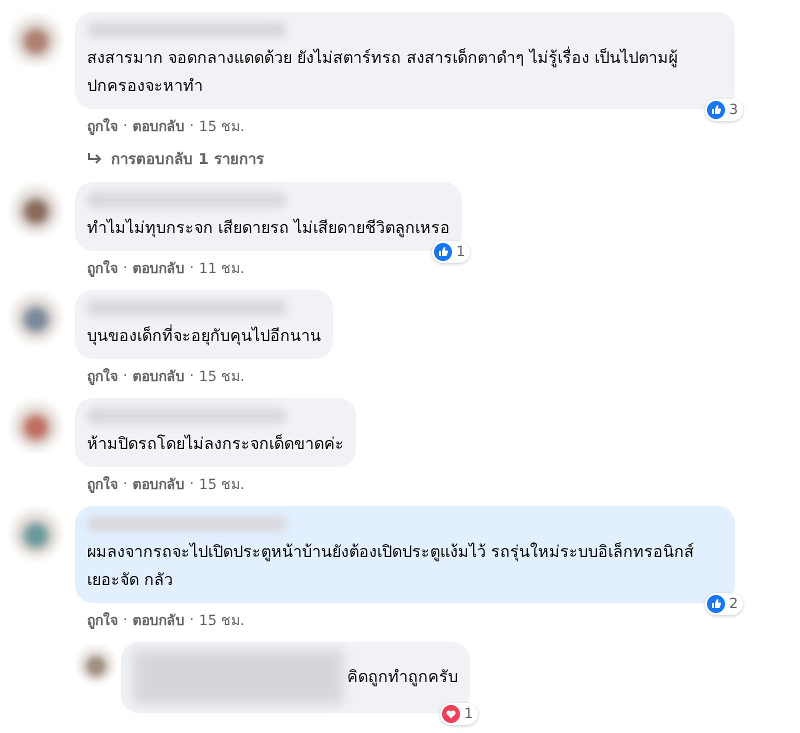  Describe the element at coordinates (402, 677) in the screenshot. I see `comment-text: คิดถูกทำถูกครับ` at that location.